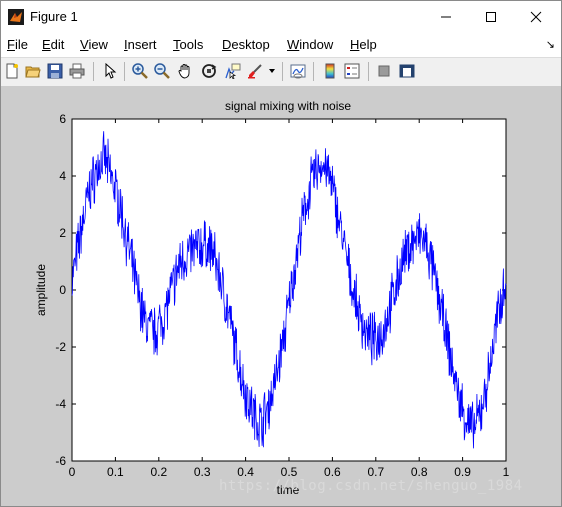  I want to click on brush-button, so click(255, 71).